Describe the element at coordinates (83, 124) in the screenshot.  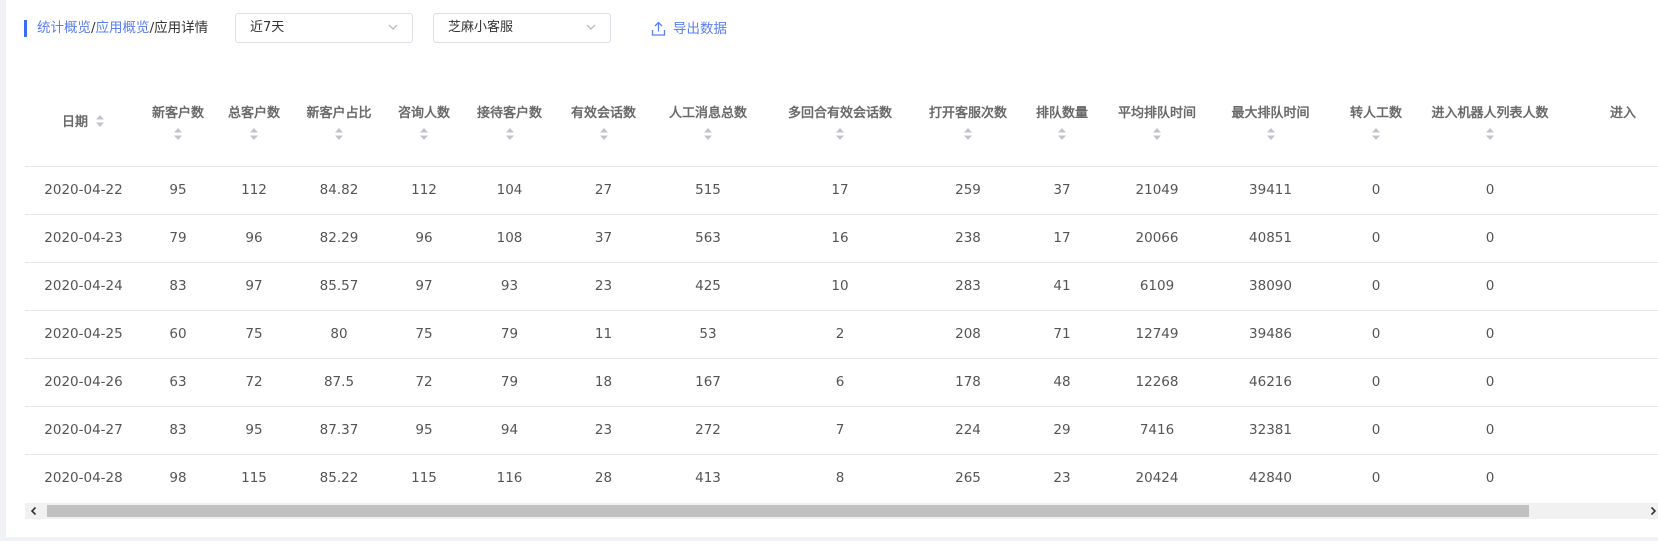
I see `column-header: 日期` at that location.